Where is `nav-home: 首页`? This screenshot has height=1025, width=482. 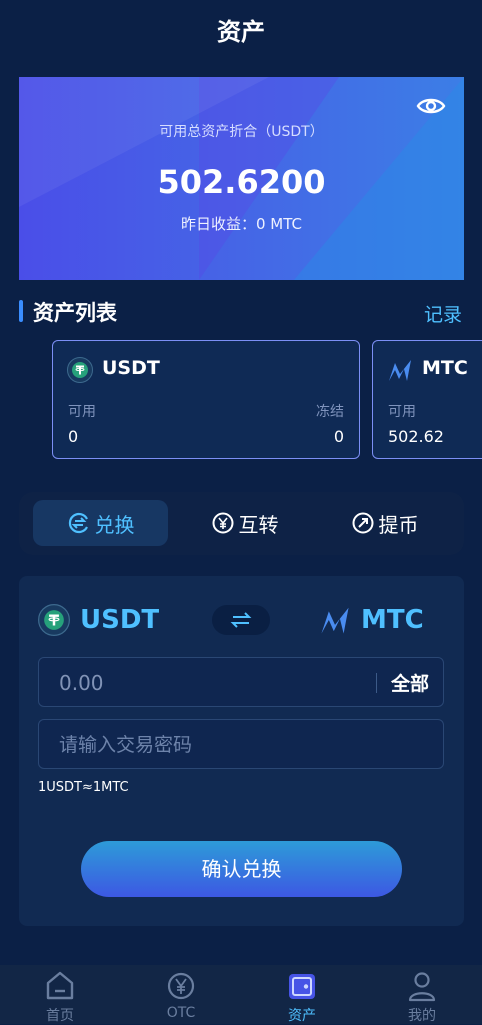 nav-home: 首页 is located at coordinates (60, 994).